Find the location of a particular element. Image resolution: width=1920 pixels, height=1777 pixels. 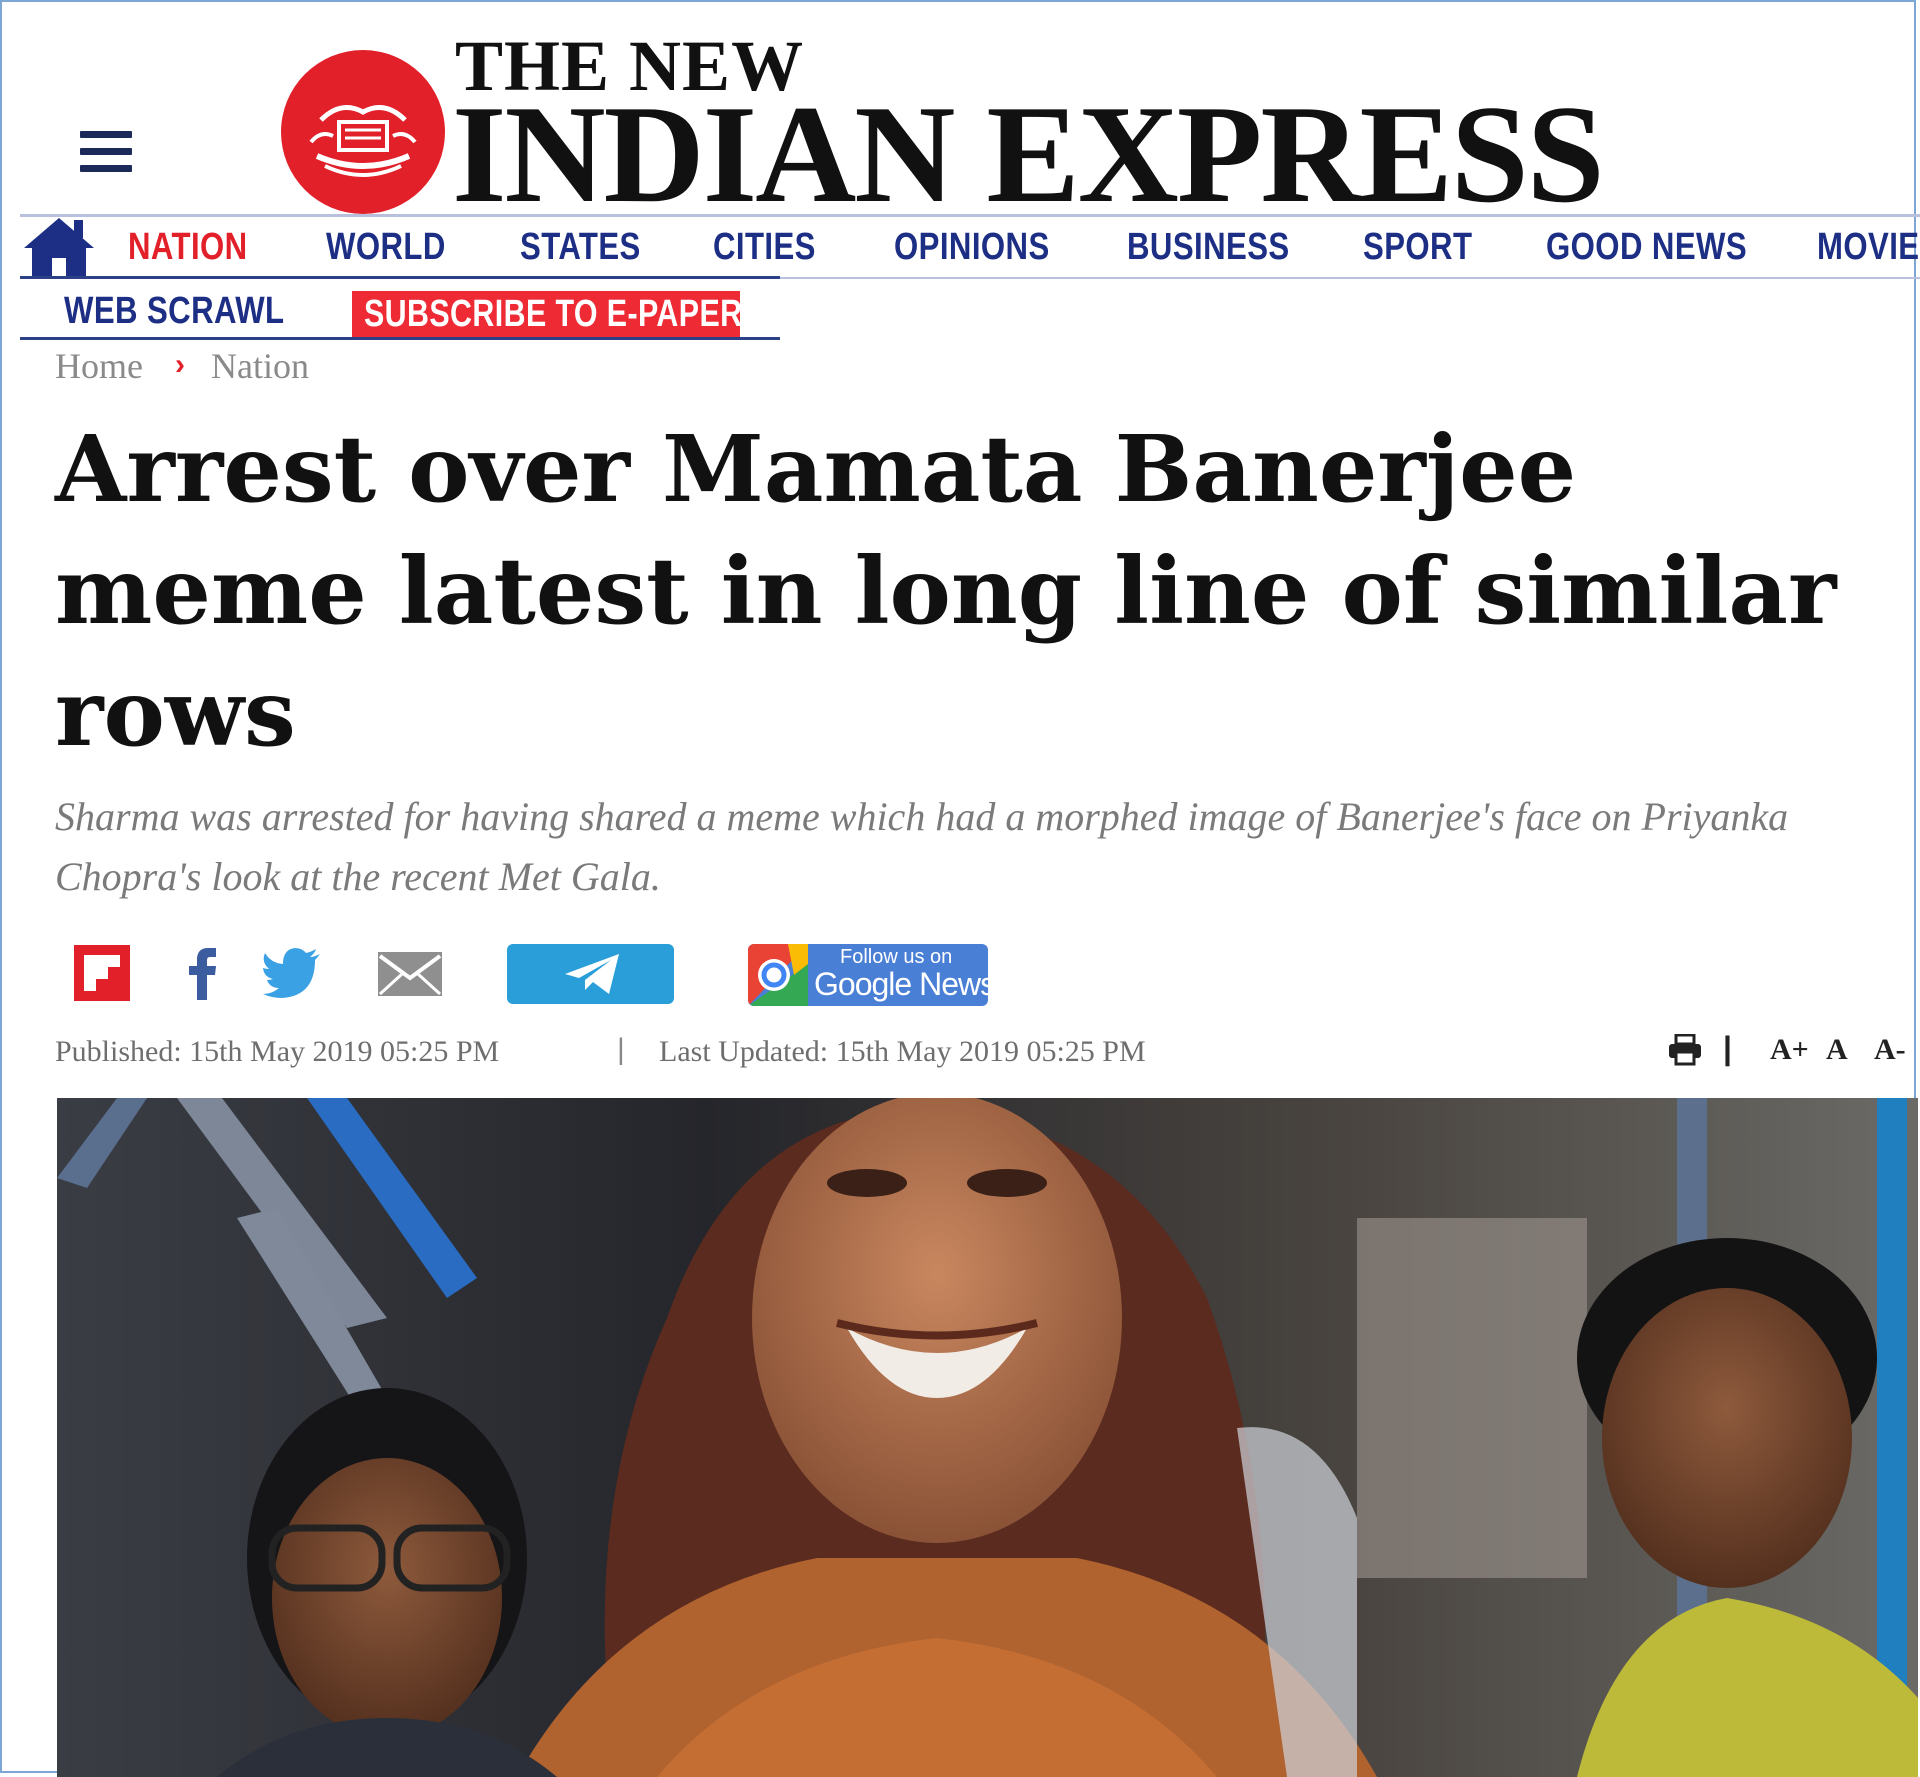

breadcrumb-chevron-icon: › is located at coordinates (180, 364).